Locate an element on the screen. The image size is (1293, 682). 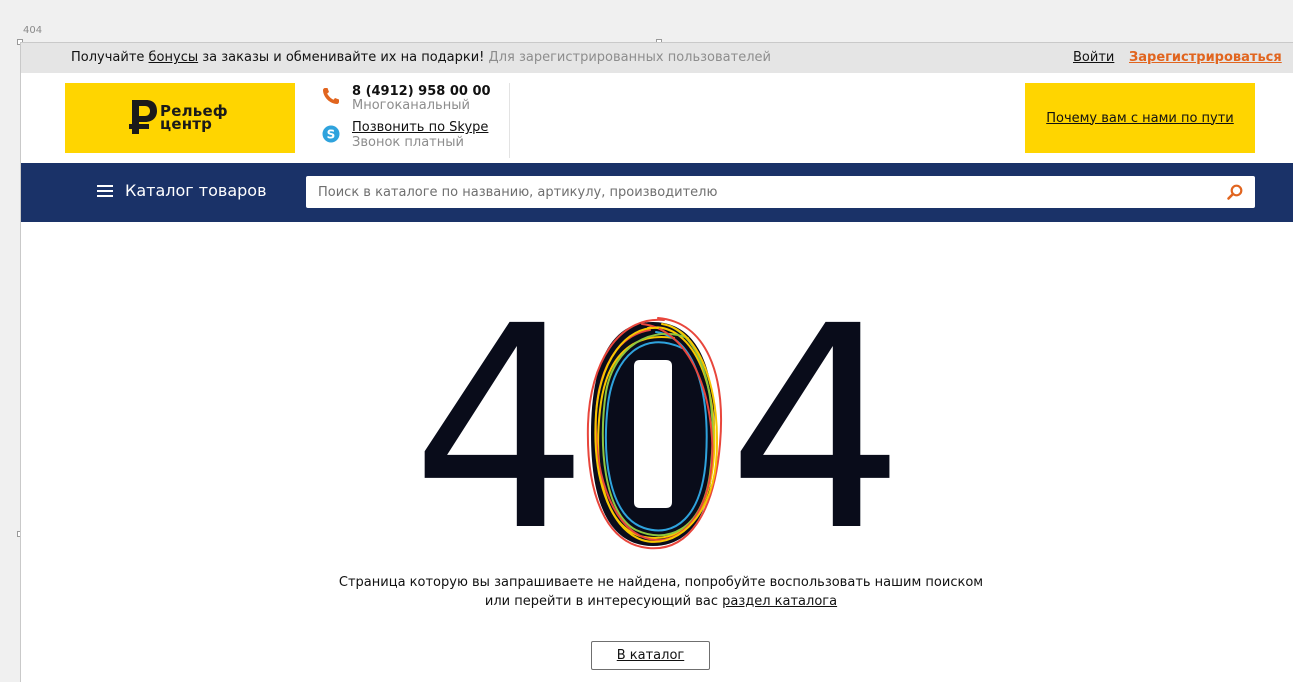
promo-rest: за заказы и обменивайте их на подарки! is located at coordinates (343, 57).